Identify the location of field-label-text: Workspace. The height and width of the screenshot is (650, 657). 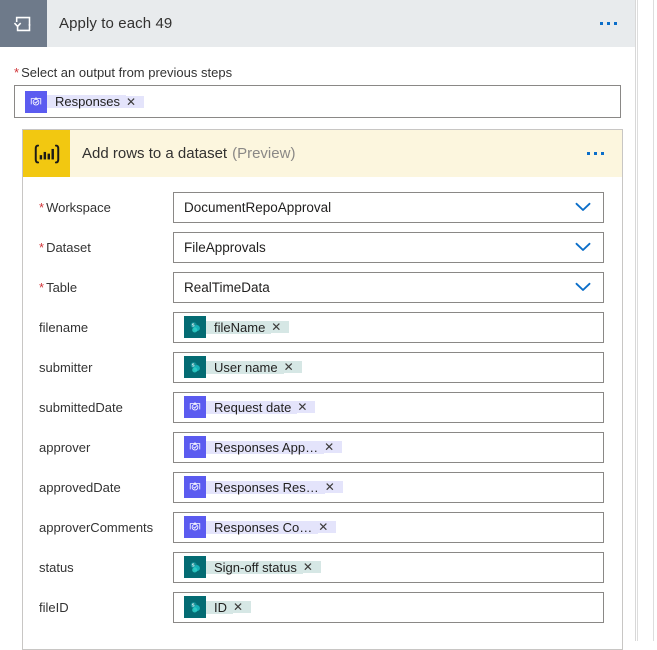
(78, 207).